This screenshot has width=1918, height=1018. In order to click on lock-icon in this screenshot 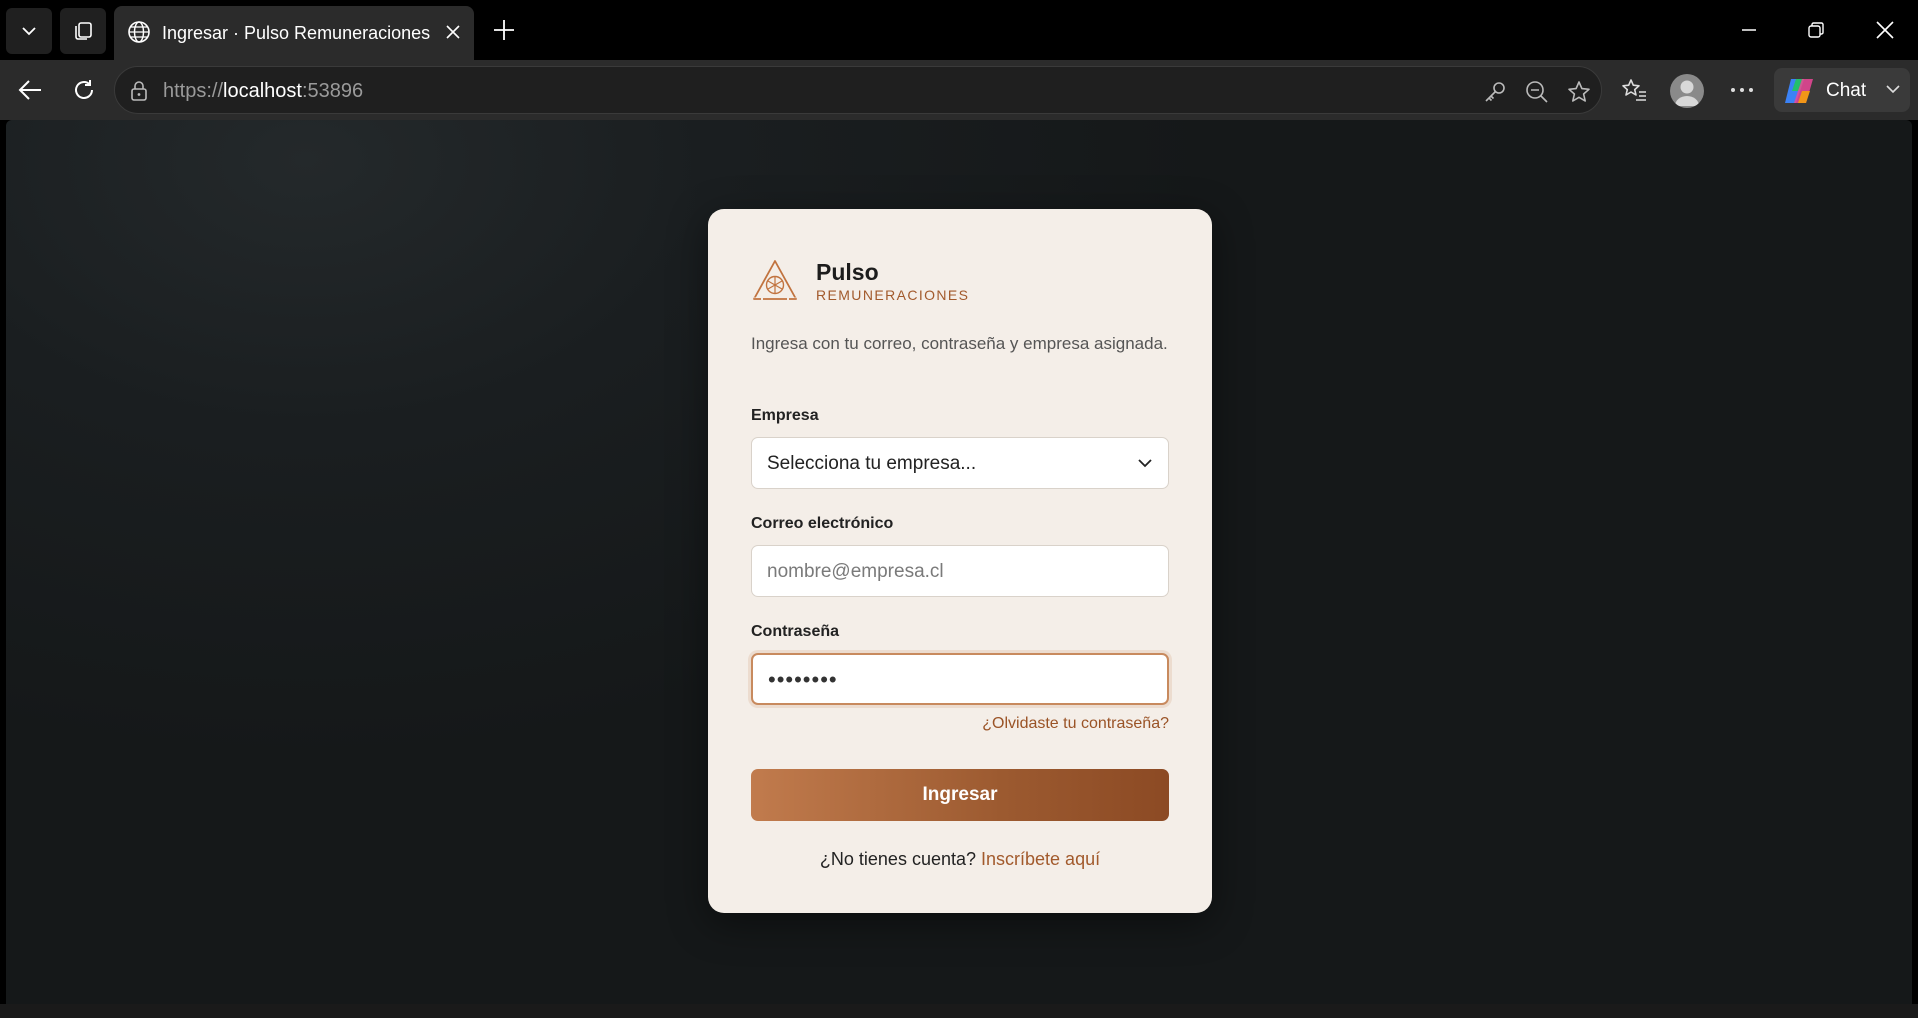, I will do `click(139, 91)`.